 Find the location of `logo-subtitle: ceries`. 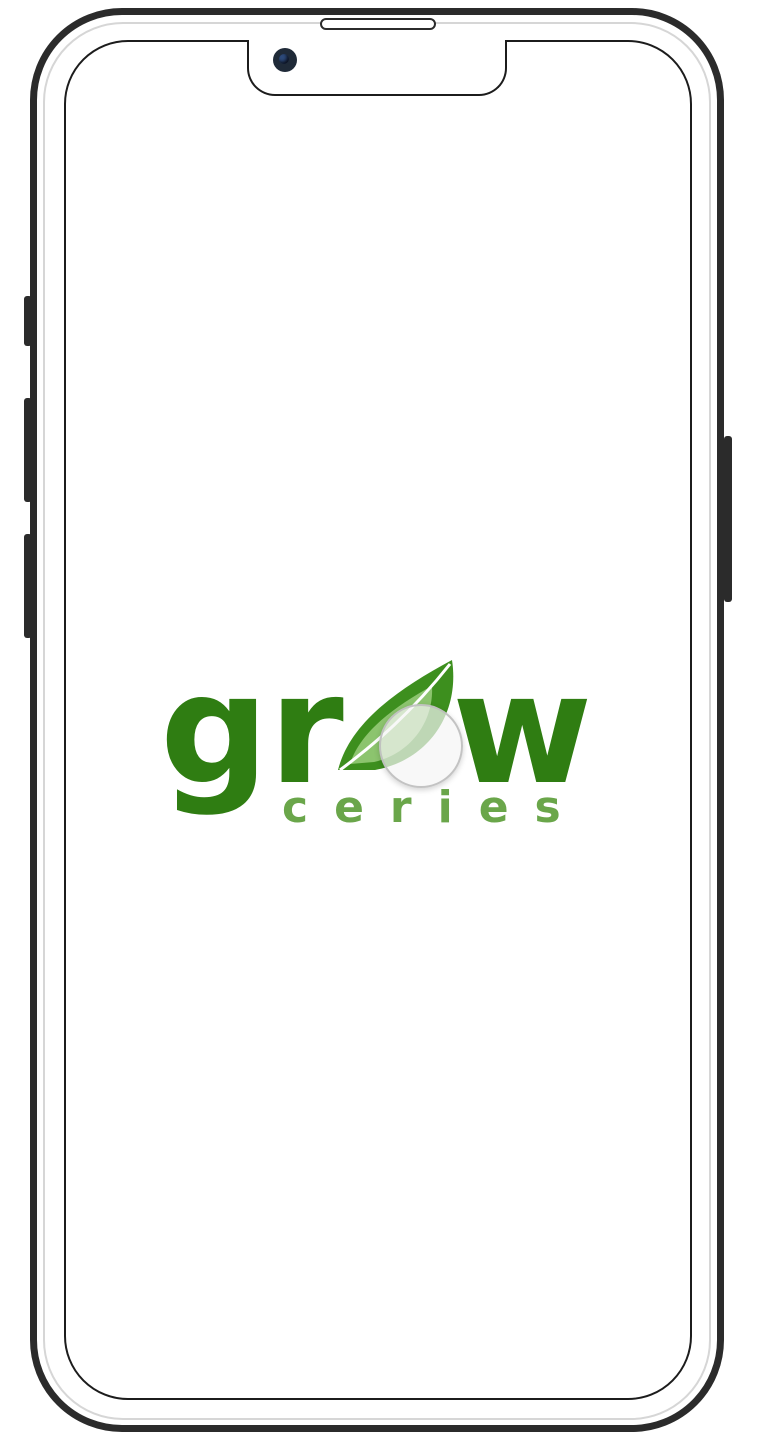

logo-subtitle: ceries is located at coordinates (434, 807).